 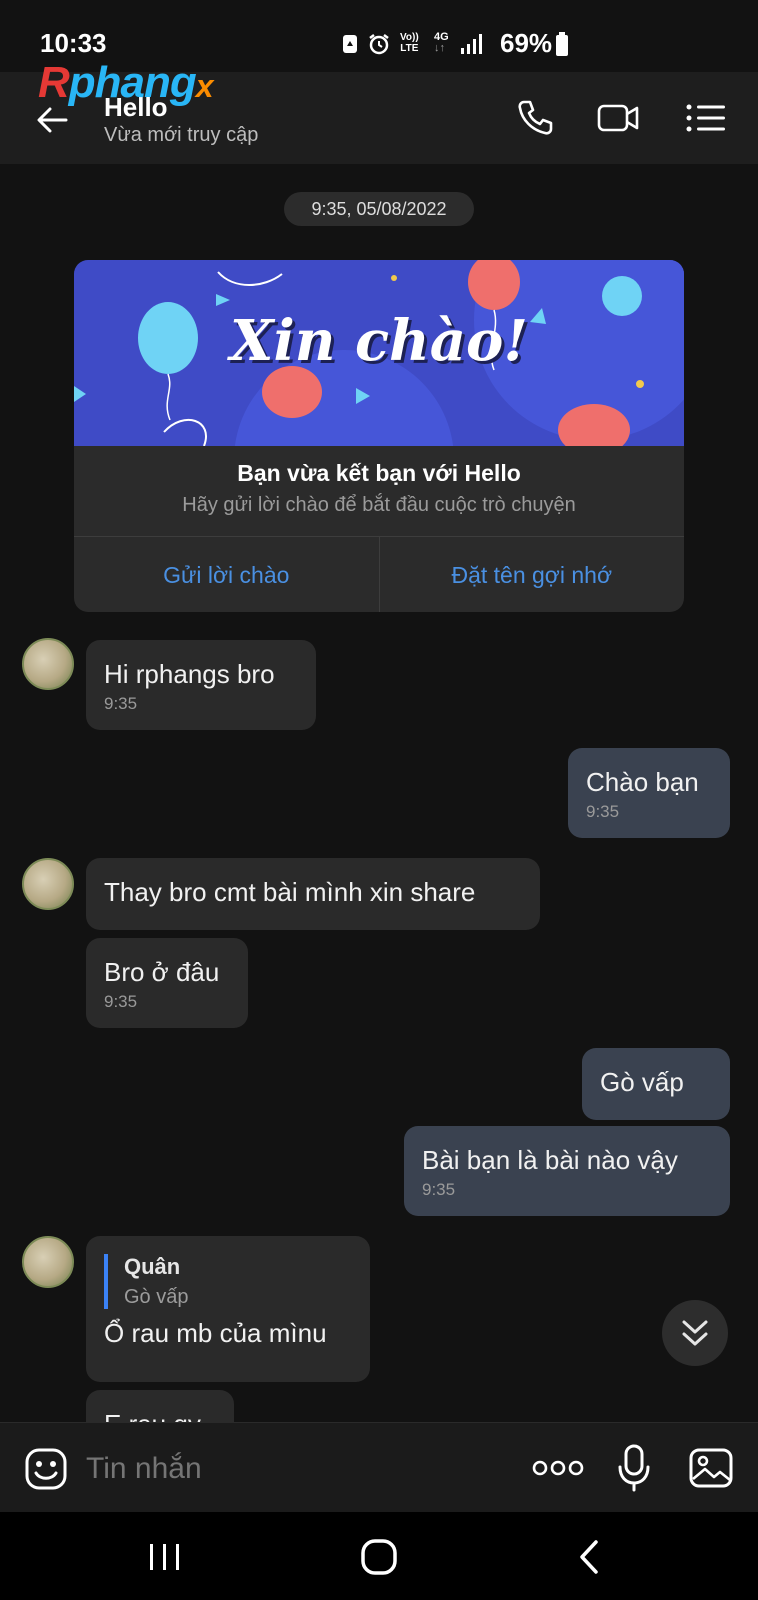 What do you see at coordinates (156, 1297) in the screenshot?
I see `reply-text: Gò vấp` at bounding box center [156, 1297].